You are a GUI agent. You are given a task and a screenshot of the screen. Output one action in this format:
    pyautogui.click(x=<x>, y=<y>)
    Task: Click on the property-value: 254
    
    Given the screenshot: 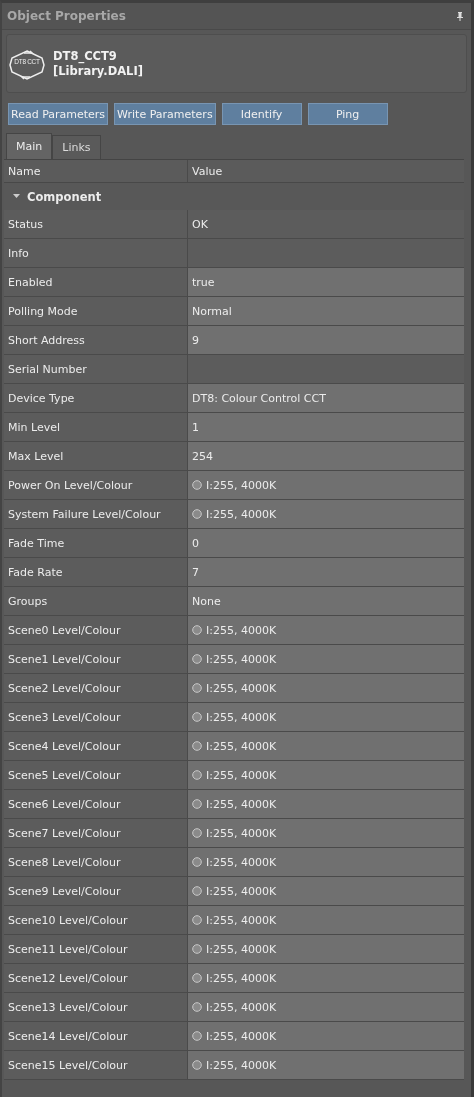 What is the action you would take?
    pyautogui.click(x=326, y=456)
    